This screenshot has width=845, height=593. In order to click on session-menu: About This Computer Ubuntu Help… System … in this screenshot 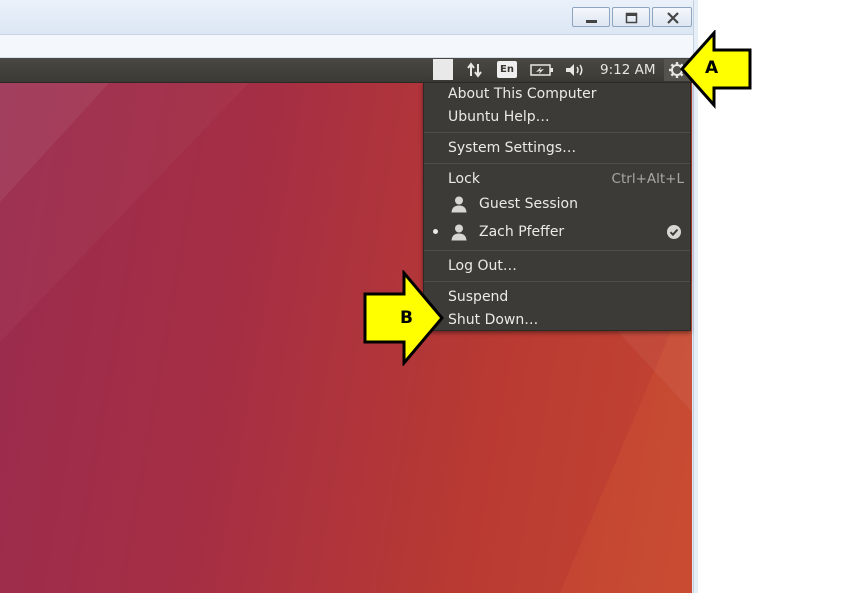, I will do `click(557, 206)`.